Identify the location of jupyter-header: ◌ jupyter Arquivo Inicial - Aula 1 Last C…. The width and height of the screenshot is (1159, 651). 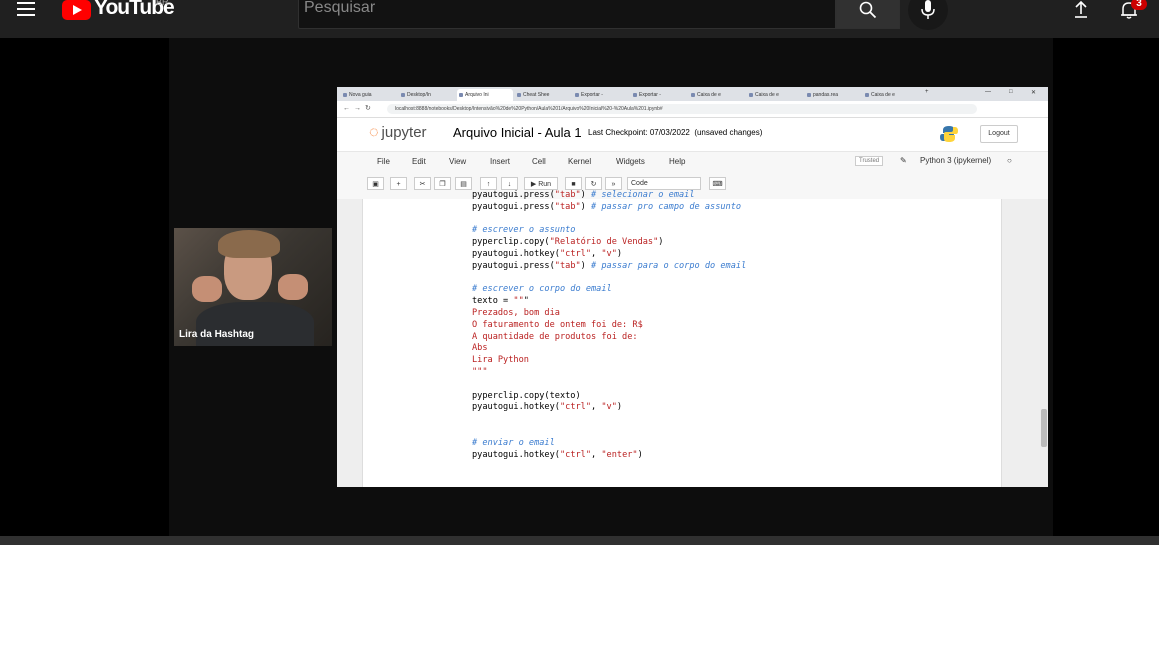
(692, 134).